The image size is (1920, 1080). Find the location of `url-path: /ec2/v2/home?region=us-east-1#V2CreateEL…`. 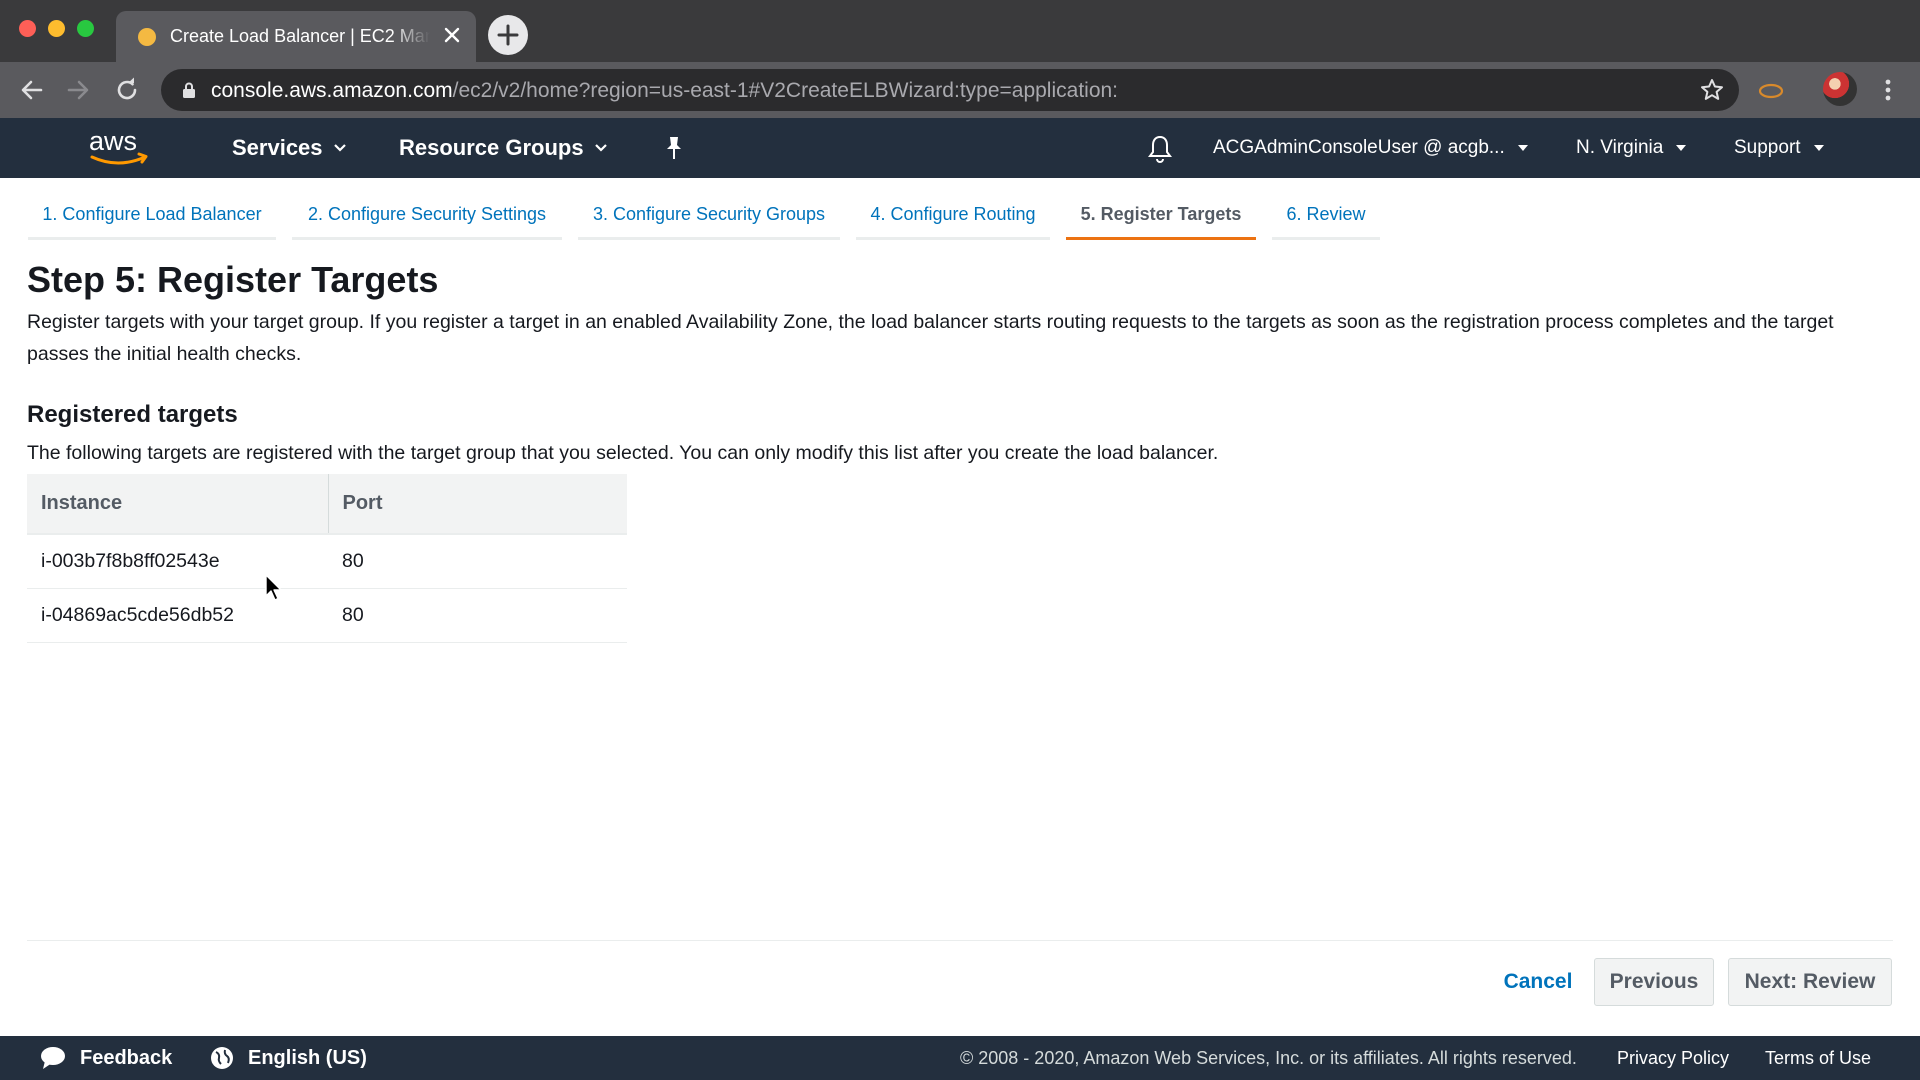

url-path: /ec2/v2/home?region=us-east-1#V2CreateEL… is located at coordinates (785, 90).